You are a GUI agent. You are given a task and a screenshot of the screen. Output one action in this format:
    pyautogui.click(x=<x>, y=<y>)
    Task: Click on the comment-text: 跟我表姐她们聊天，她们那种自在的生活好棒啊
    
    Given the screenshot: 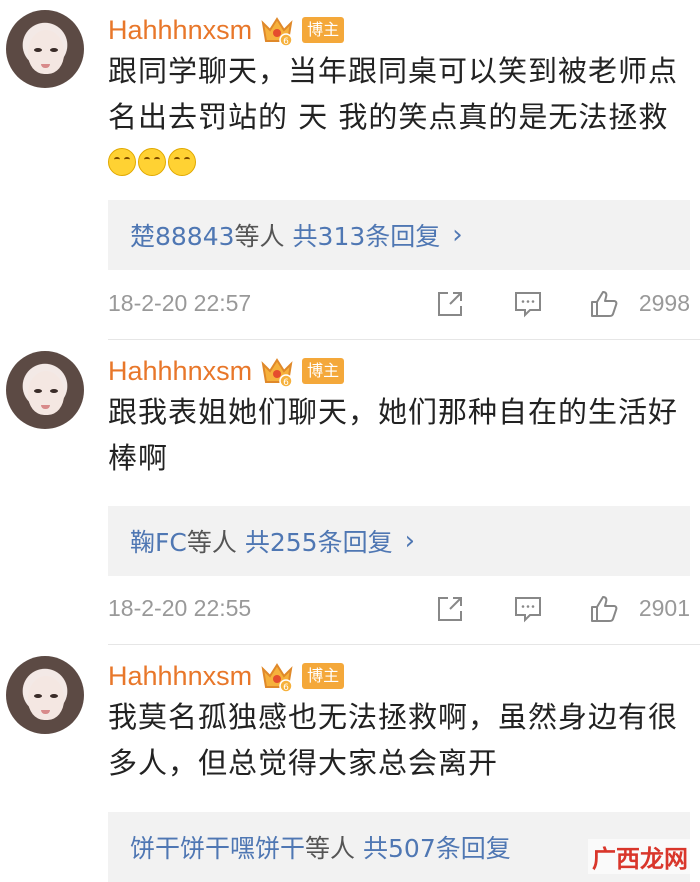 What is the action you would take?
    pyautogui.click(x=398, y=435)
    